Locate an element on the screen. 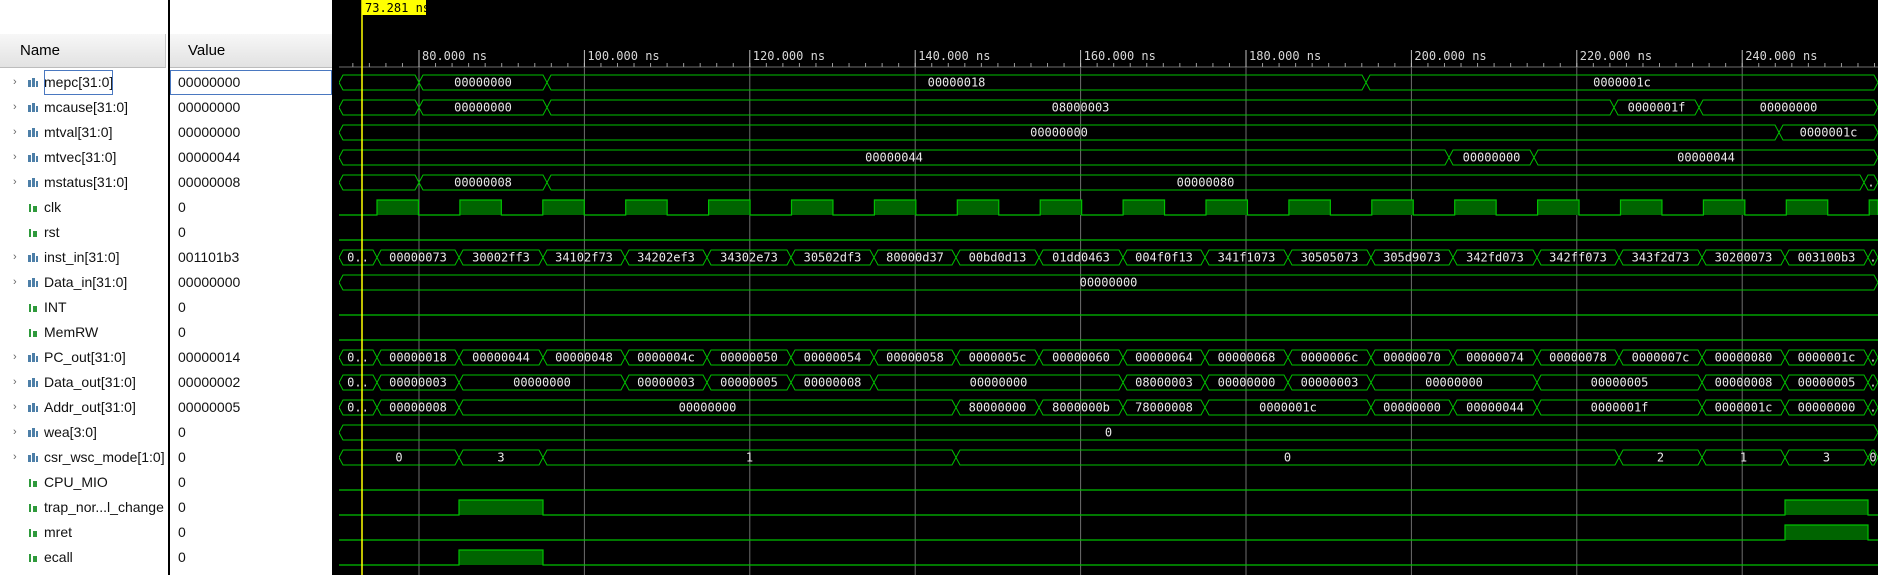  timeline-tick-label: 160.000 ns is located at coordinates (1120, 56).